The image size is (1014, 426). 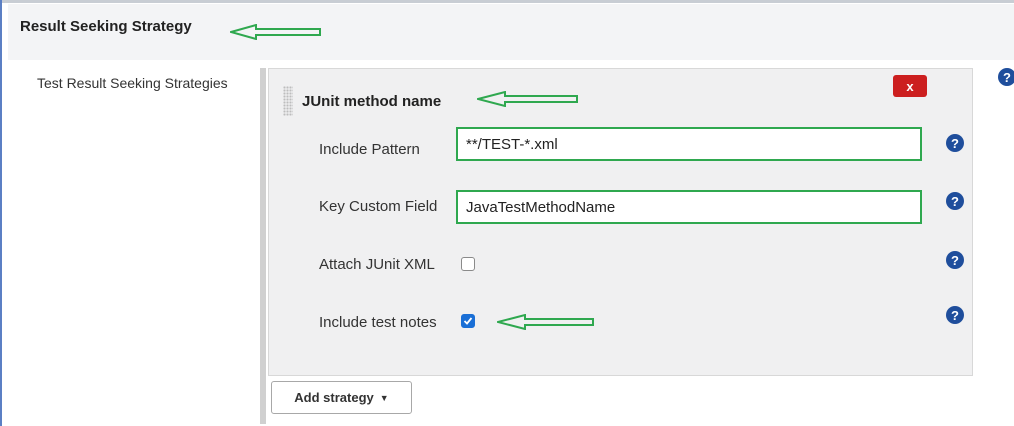 I want to click on frame-top-border, so click(x=507, y=1).